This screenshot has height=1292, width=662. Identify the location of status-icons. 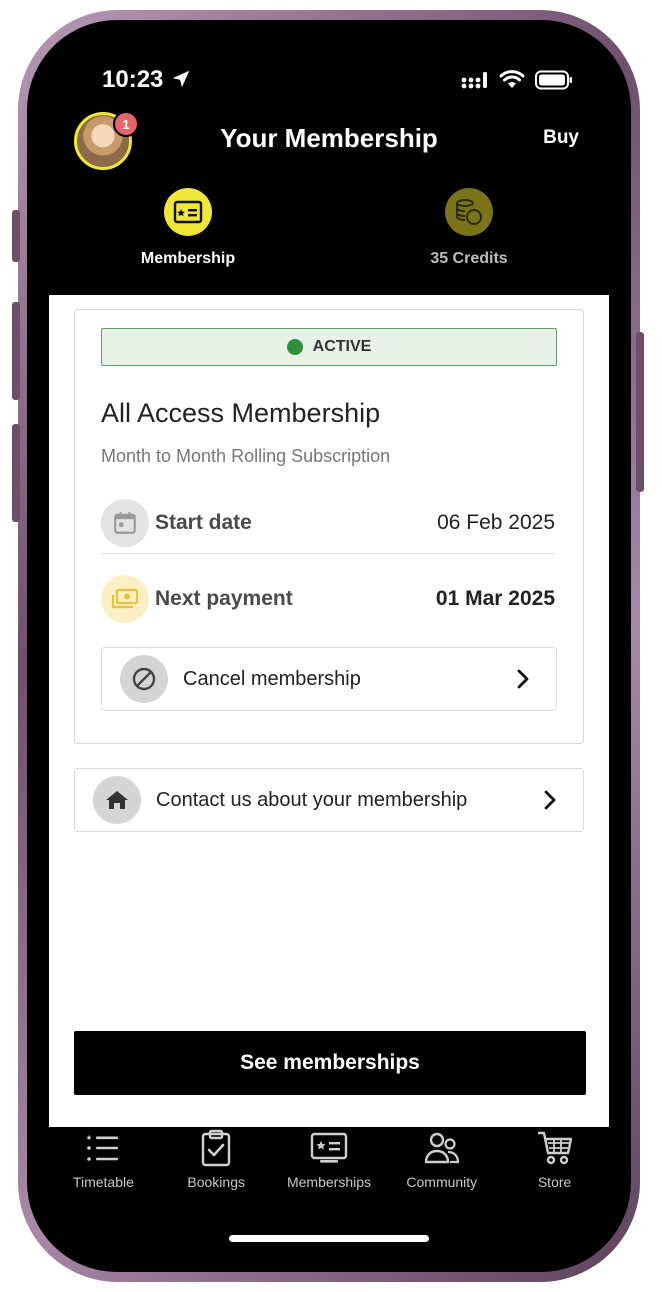
(517, 80).